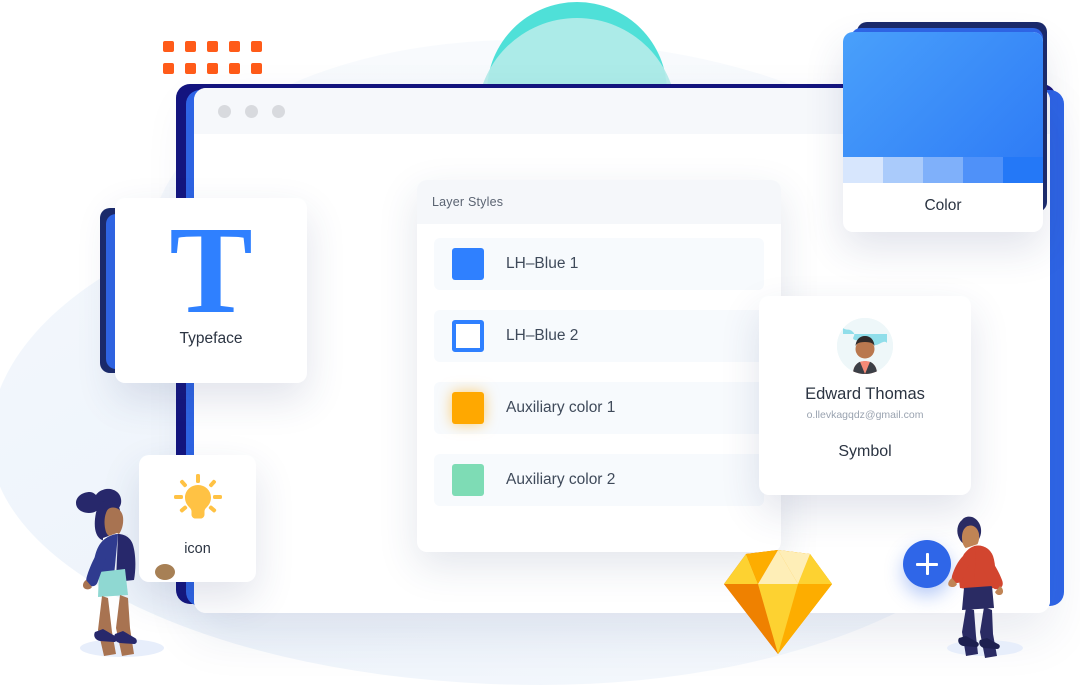  I want to click on walking-woman-illustration, so click(122, 564).